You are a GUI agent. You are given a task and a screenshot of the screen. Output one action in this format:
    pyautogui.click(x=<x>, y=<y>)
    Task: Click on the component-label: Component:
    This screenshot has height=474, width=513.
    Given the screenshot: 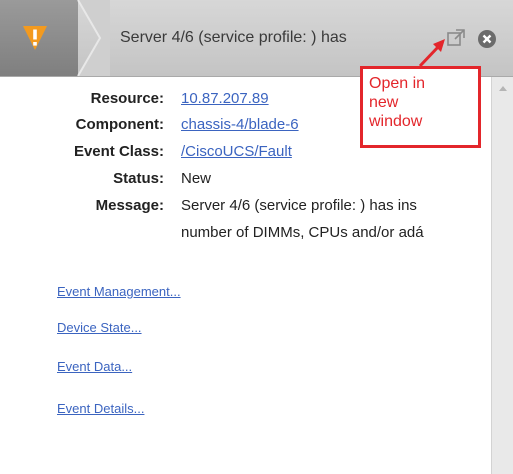 What is the action you would take?
    pyautogui.click(x=119, y=124)
    